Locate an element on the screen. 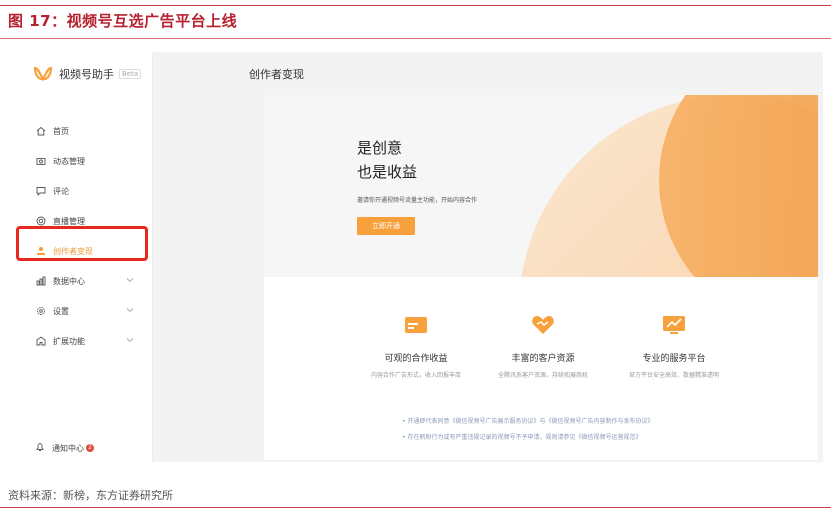 This screenshot has height=513, width=831. sidebar-item-settings: 设置 is located at coordinates (83, 311).